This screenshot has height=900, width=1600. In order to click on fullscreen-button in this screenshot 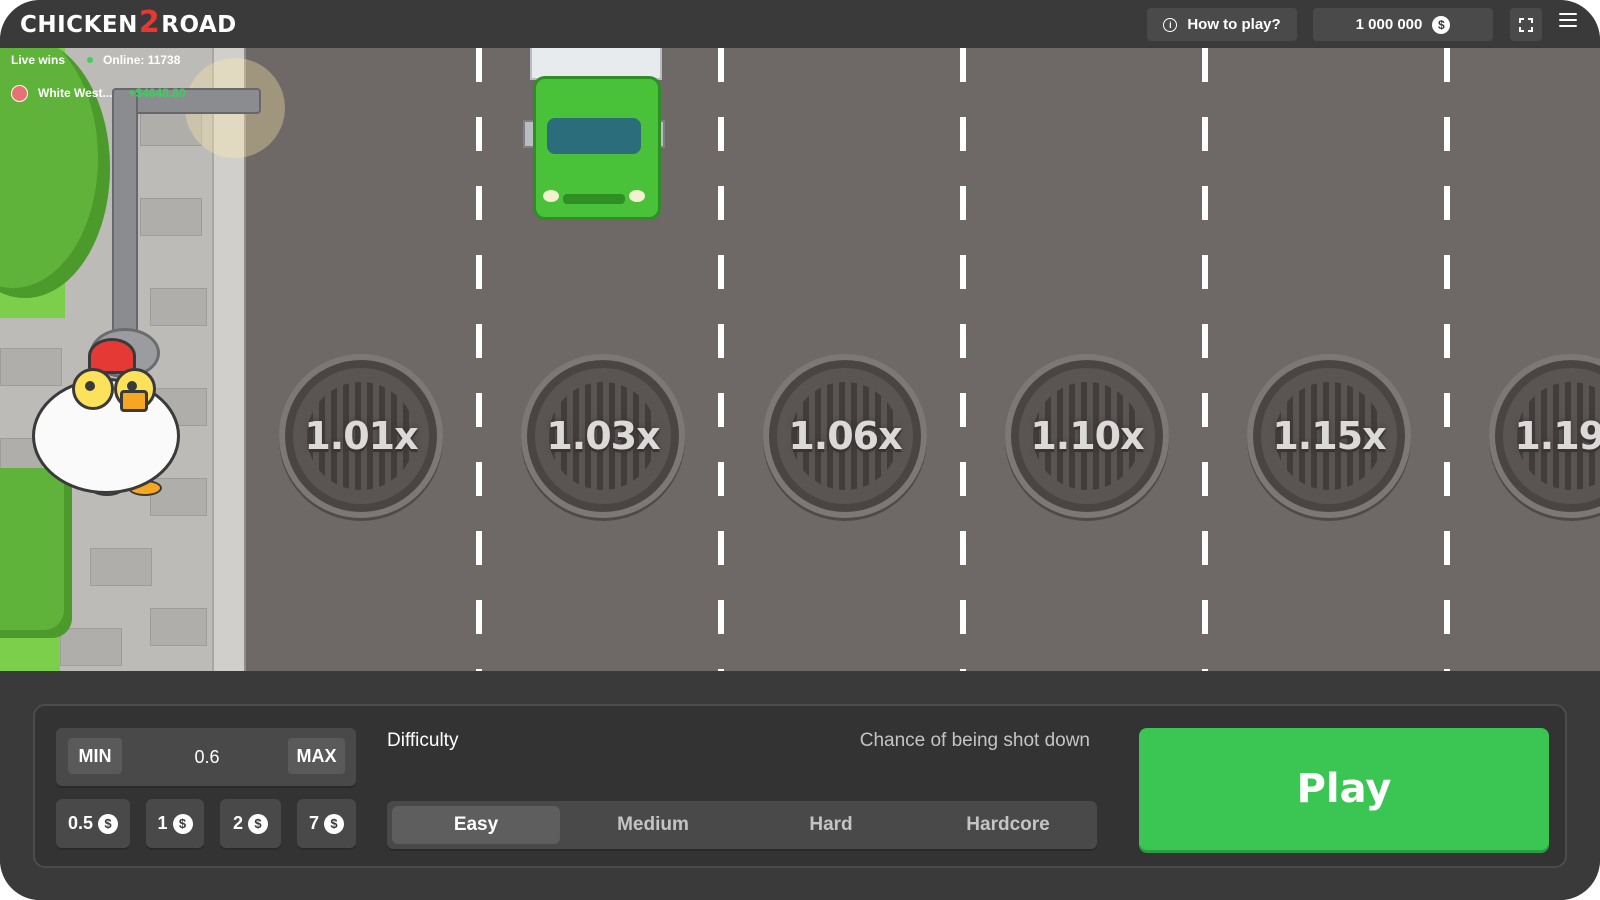, I will do `click(1526, 24)`.